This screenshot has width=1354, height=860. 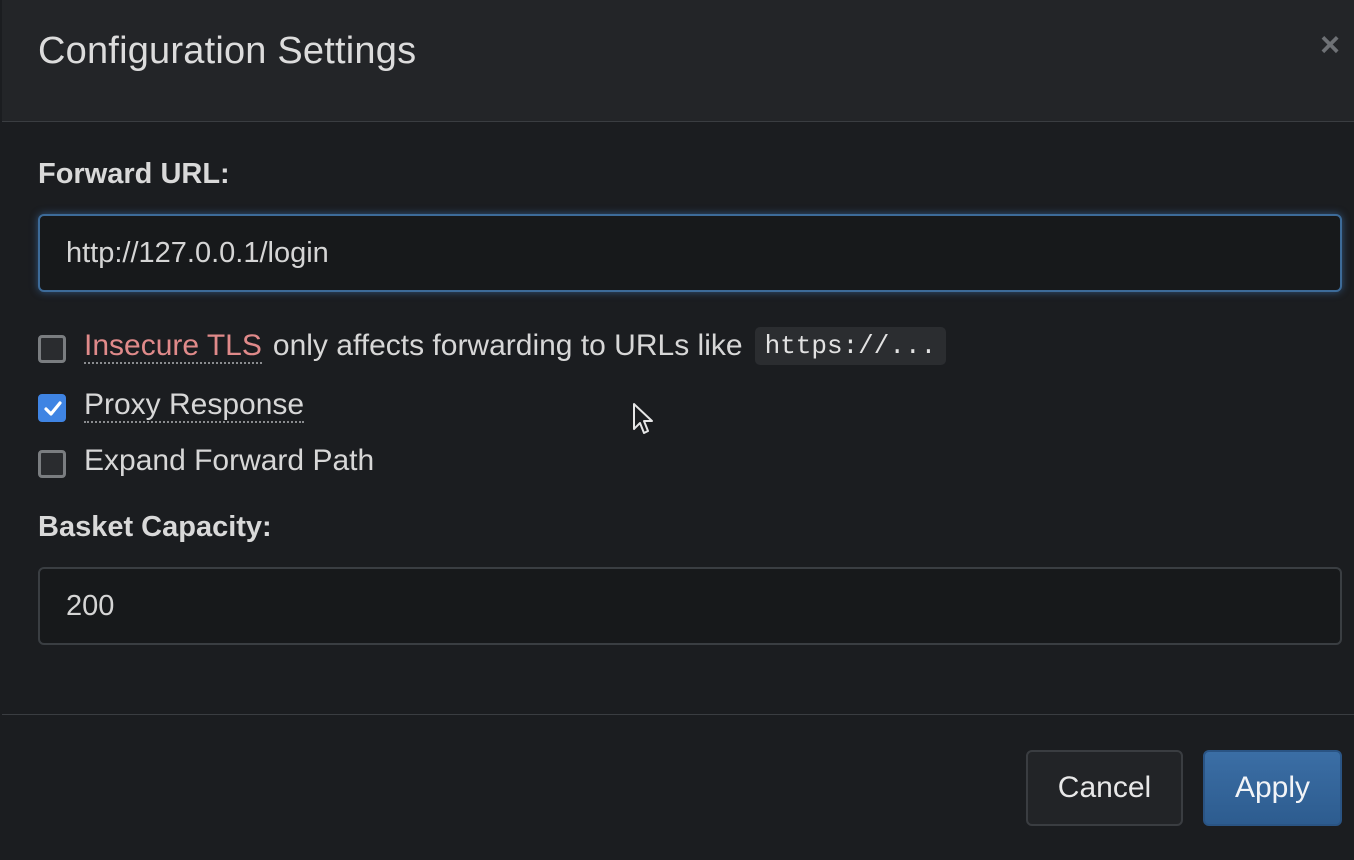 I want to click on forward-url-input, so click(x=690, y=253).